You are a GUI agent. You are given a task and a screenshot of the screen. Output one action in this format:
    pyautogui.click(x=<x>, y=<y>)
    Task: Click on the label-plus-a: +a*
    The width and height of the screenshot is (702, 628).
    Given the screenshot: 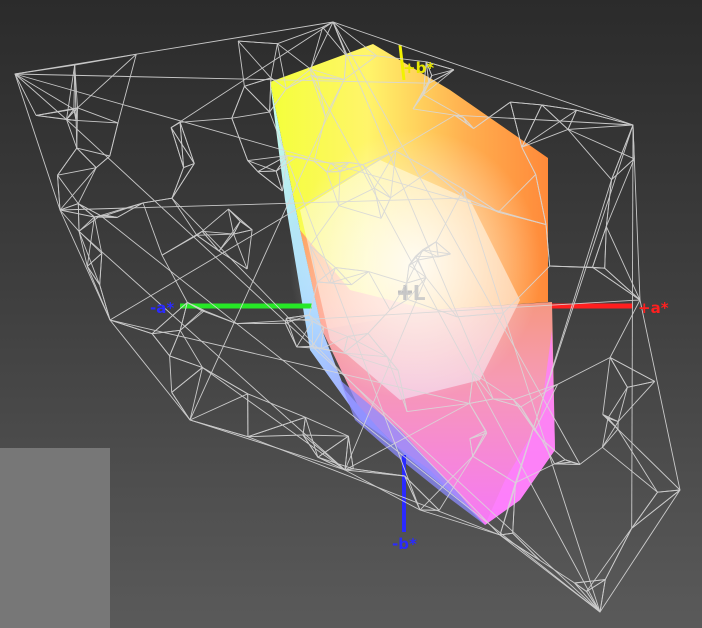 What is the action you would take?
    pyautogui.click(x=653, y=308)
    